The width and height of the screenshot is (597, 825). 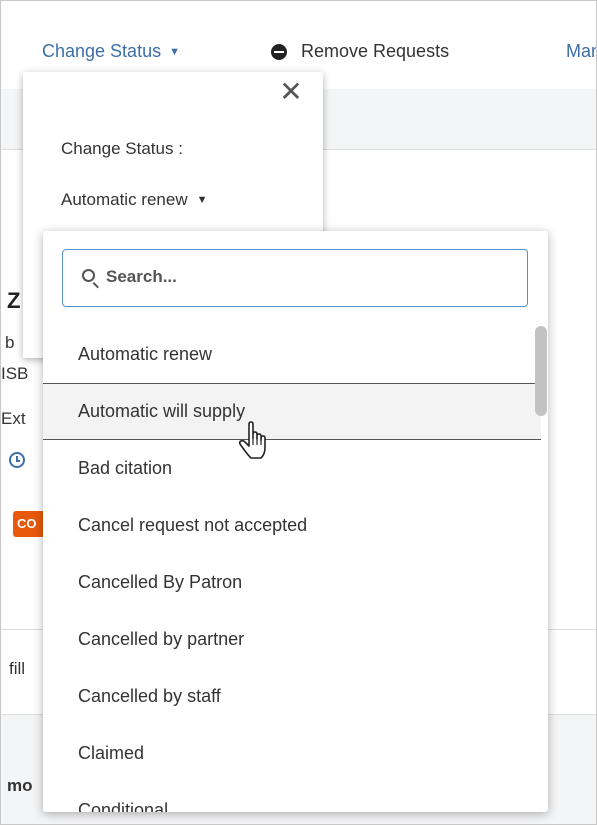 I want to click on request-line-isbn: ISB, so click(x=15, y=373).